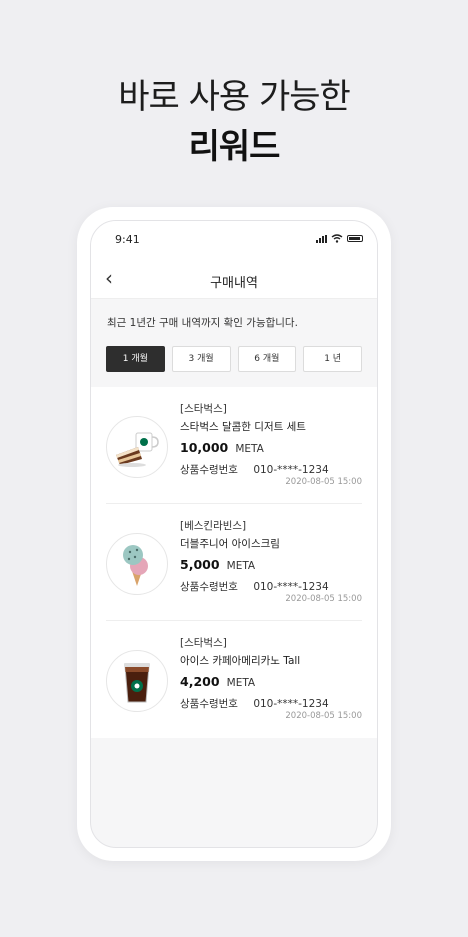 This screenshot has width=468, height=937. Describe the element at coordinates (321, 238) in the screenshot. I see `signal-icon` at that location.